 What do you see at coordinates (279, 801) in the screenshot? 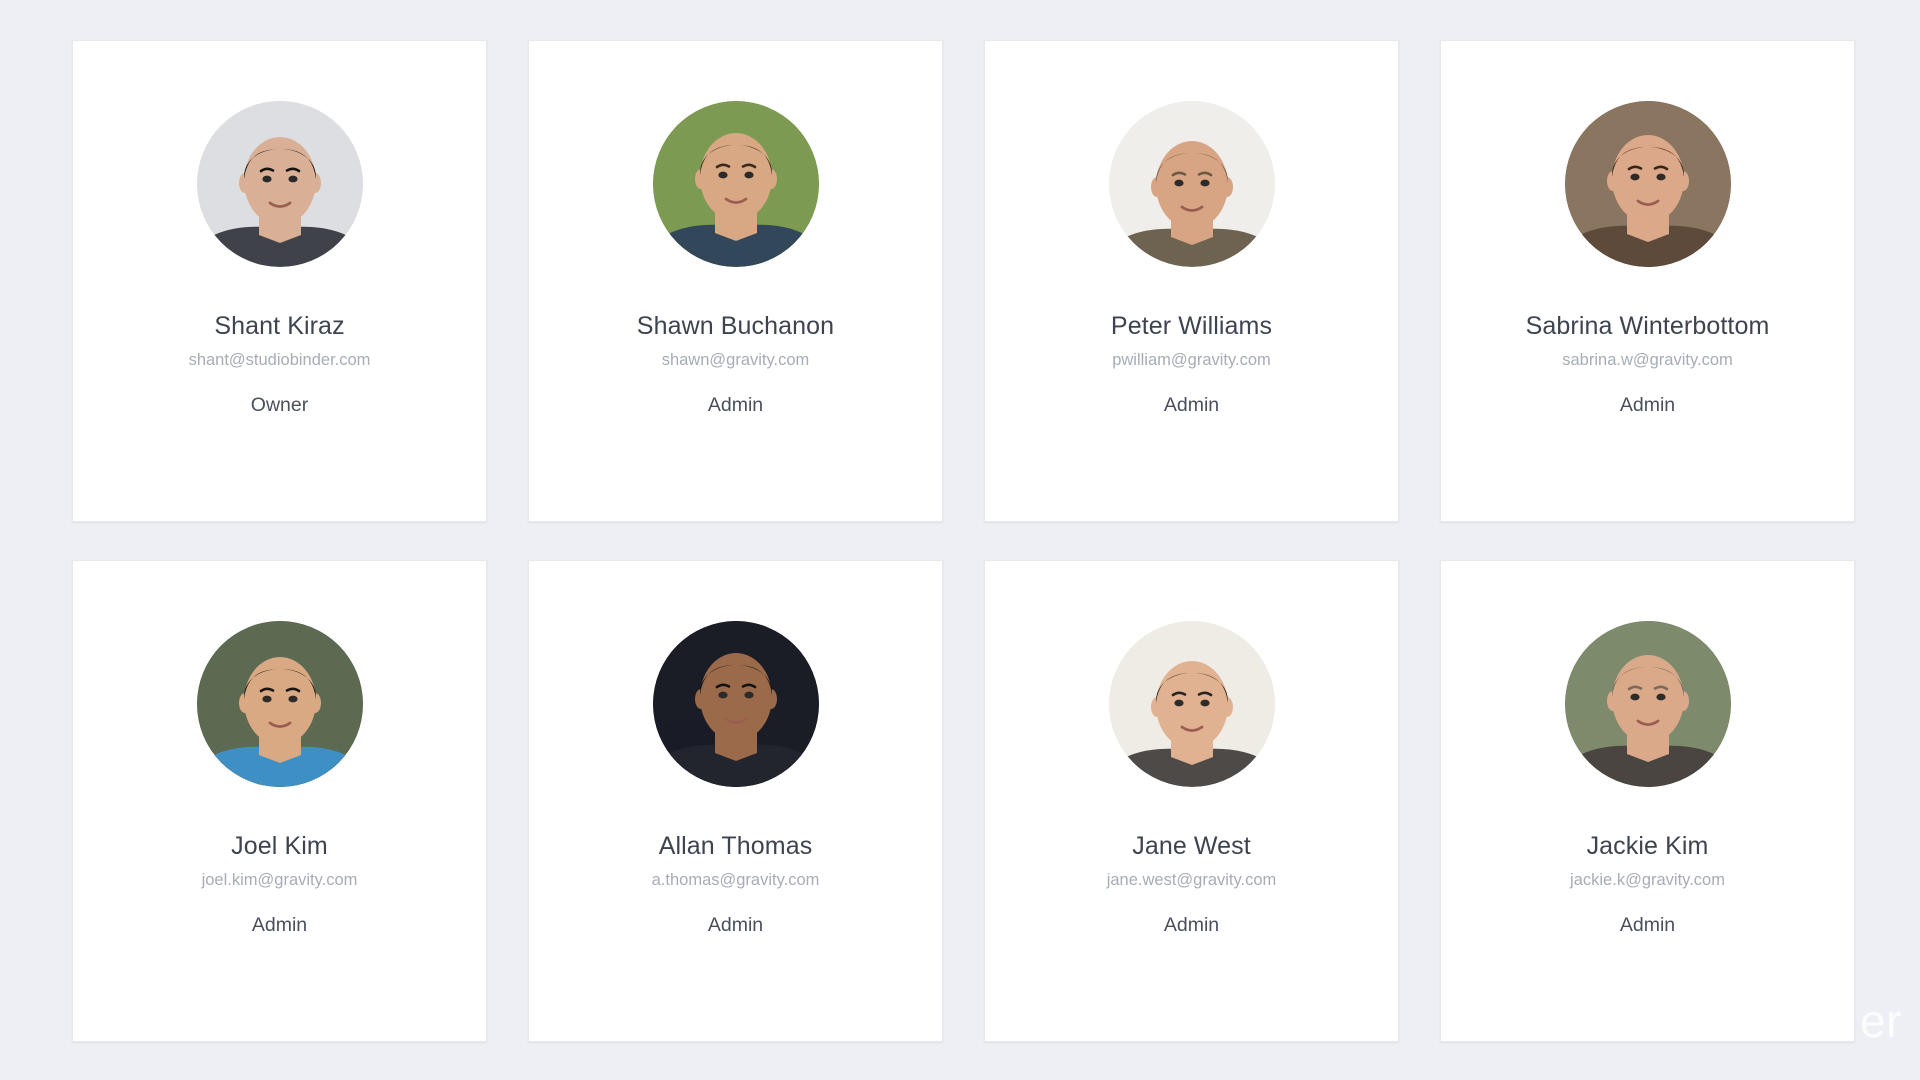
I see `member-card-5: Joel Kim joel.kim@gravity.com Admin` at bounding box center [279, 801].